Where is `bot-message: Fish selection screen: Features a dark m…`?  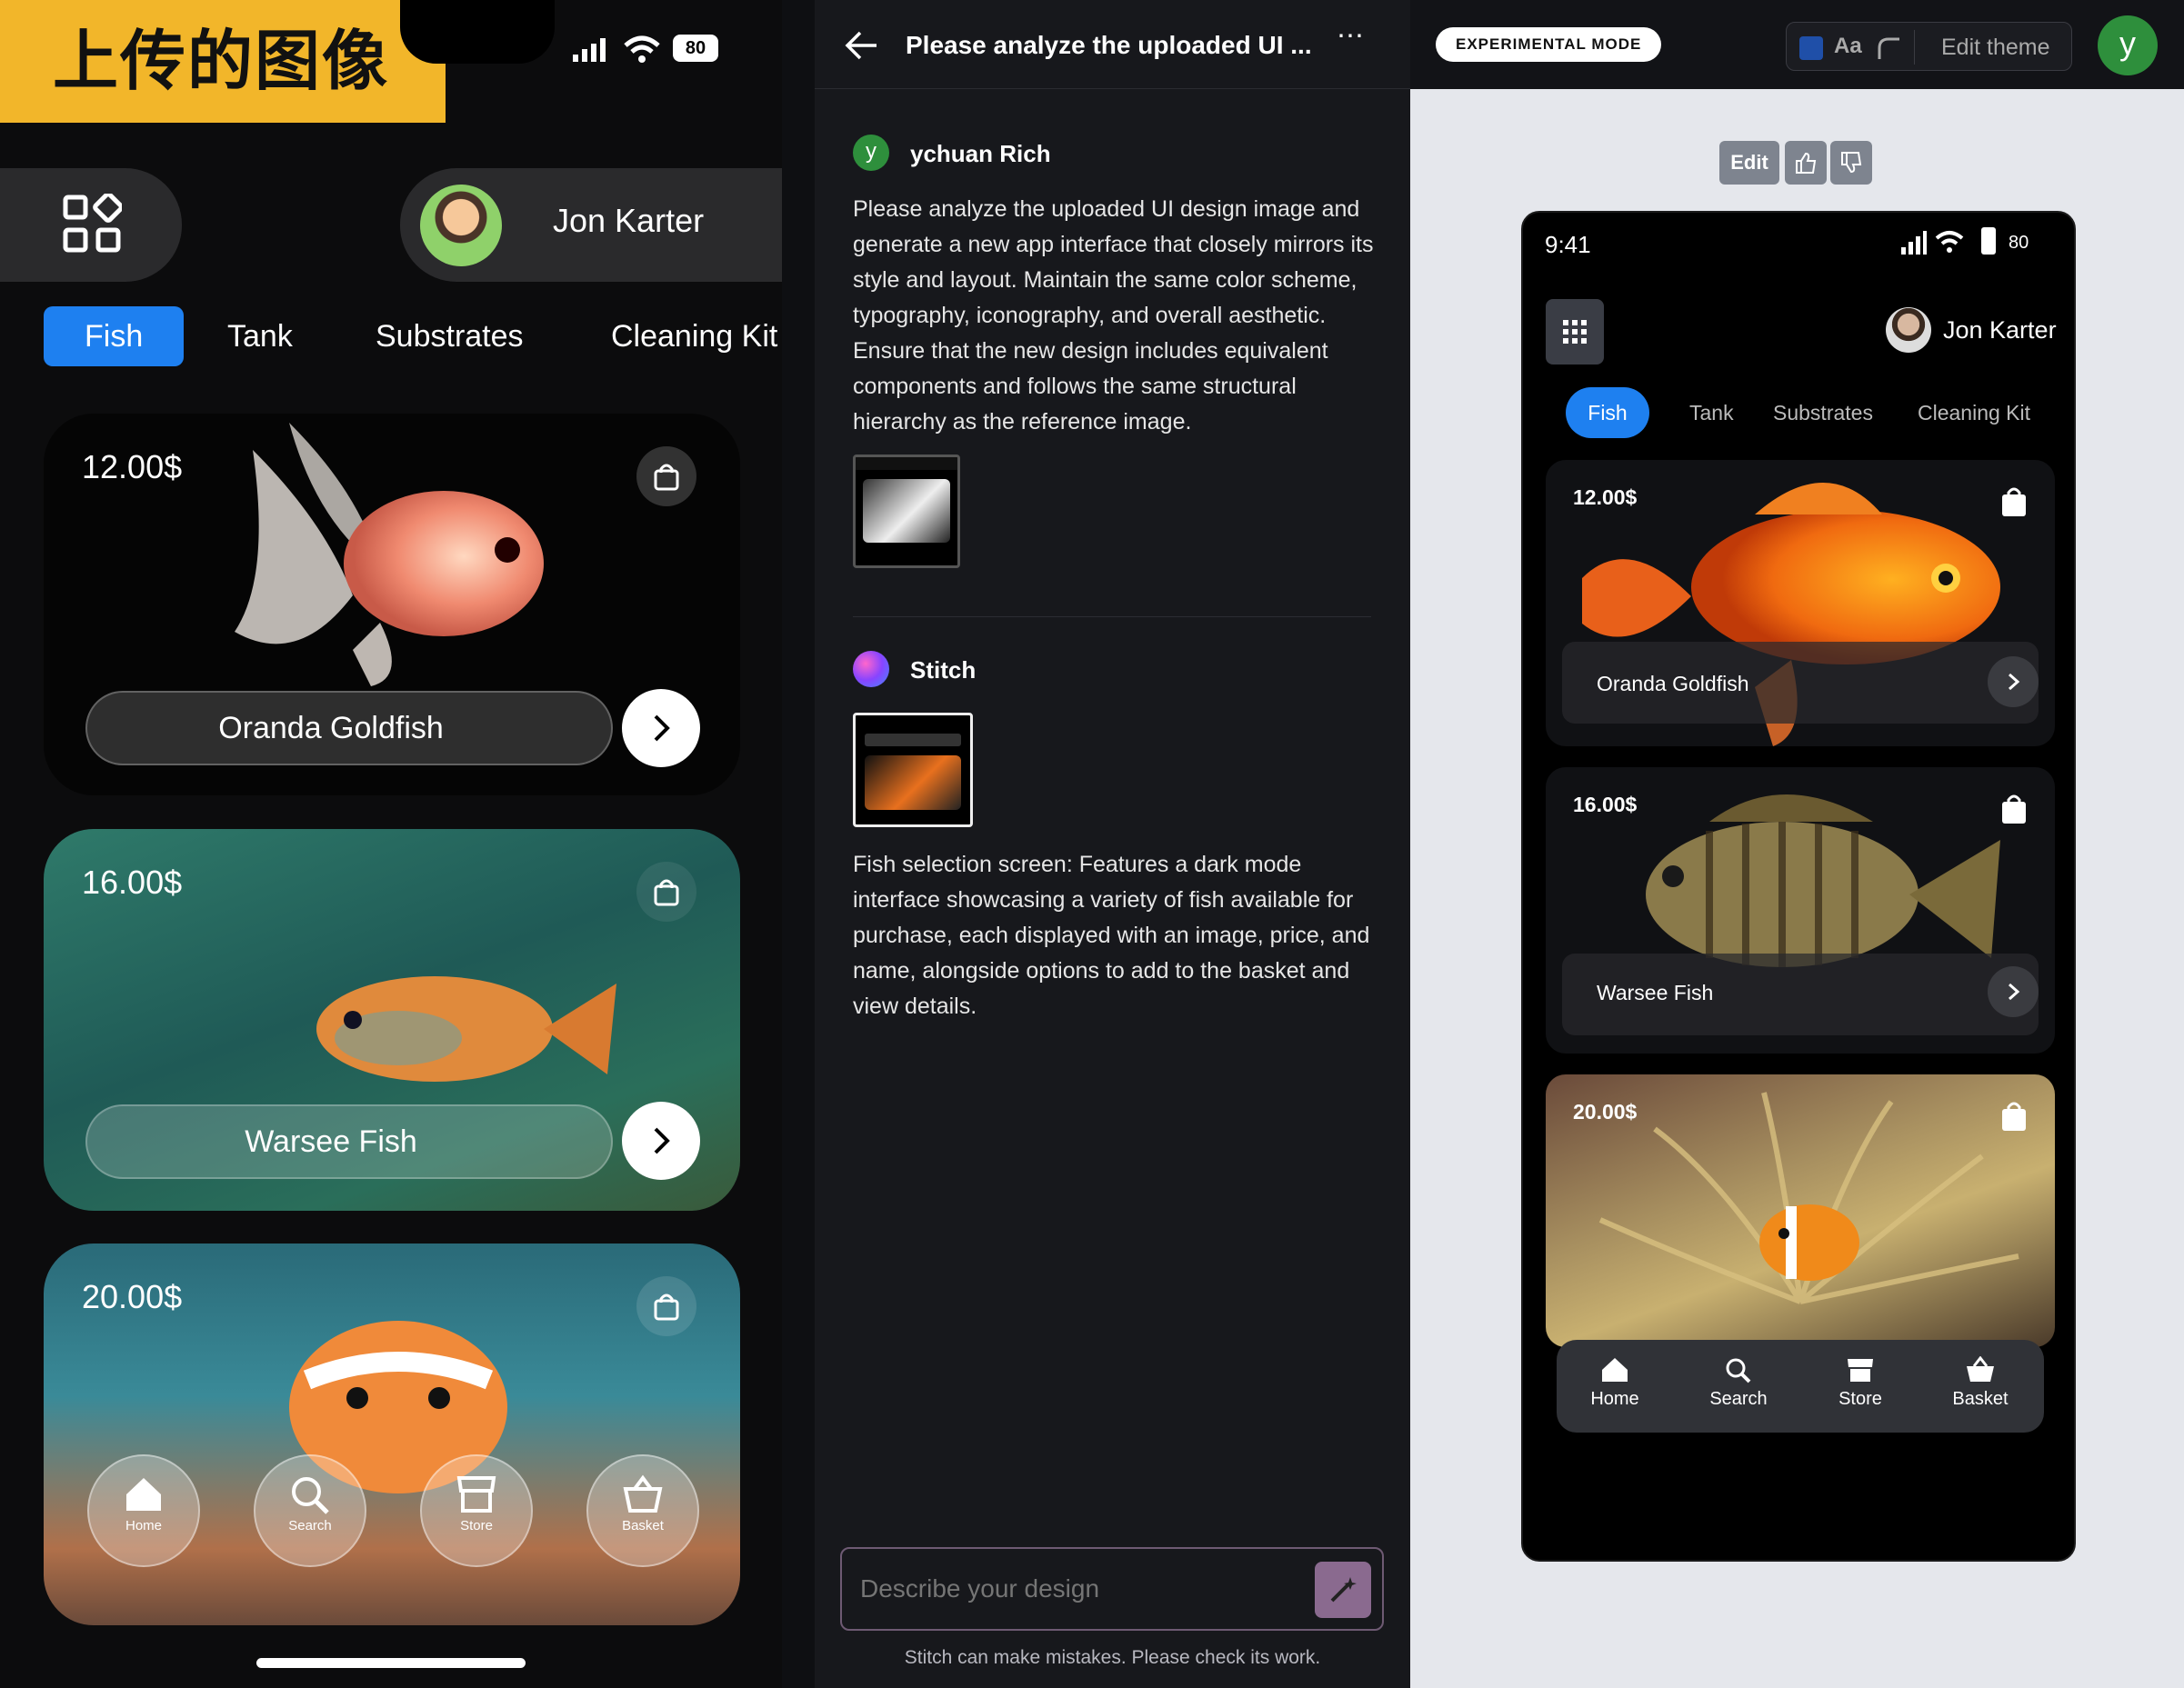
bot-message: Fish selection screen: Features a dark m… is located at coordinates (1111, 935).